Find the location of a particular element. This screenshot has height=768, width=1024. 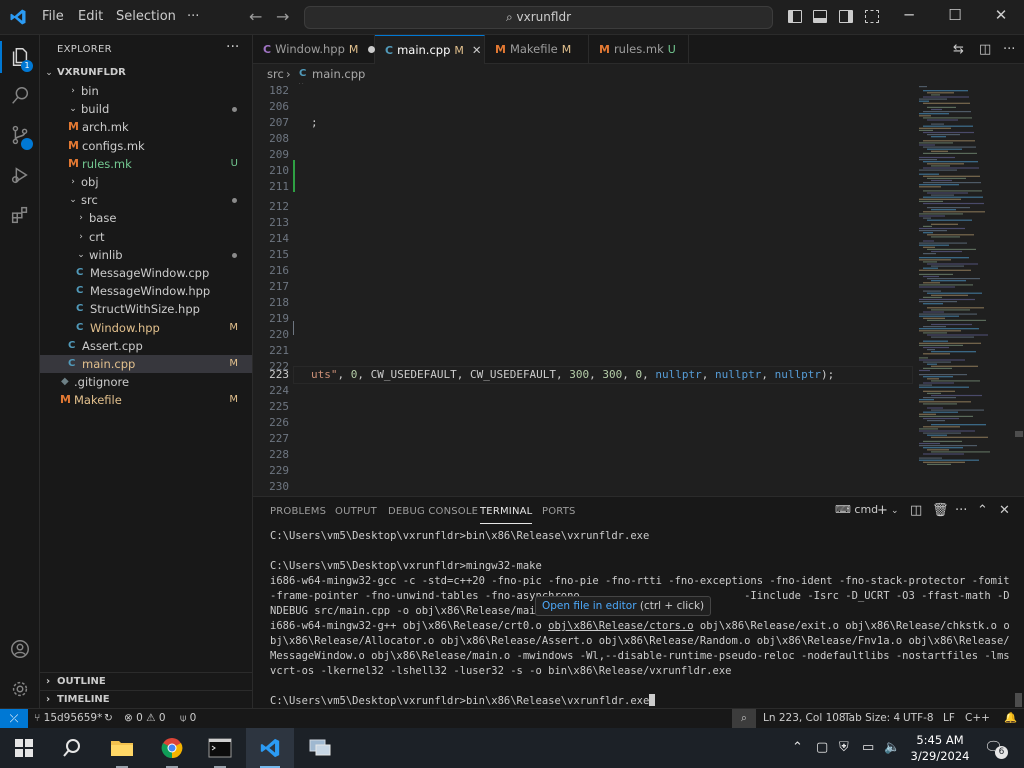

split-editor-icon: ◫ is located at coordinates (985, 49).